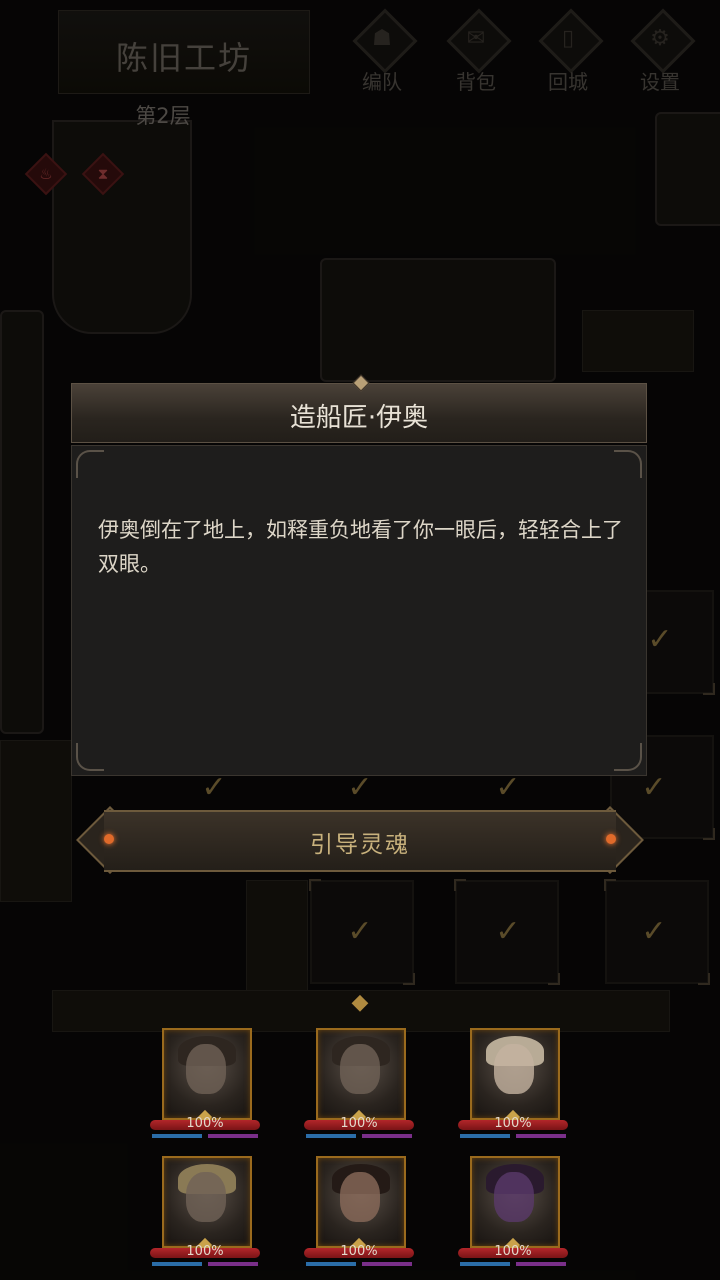  Describe the element at coordinates (360, 1003) in the screenshot. I see `party-toggle-chevron-icon: ◆` at that location.